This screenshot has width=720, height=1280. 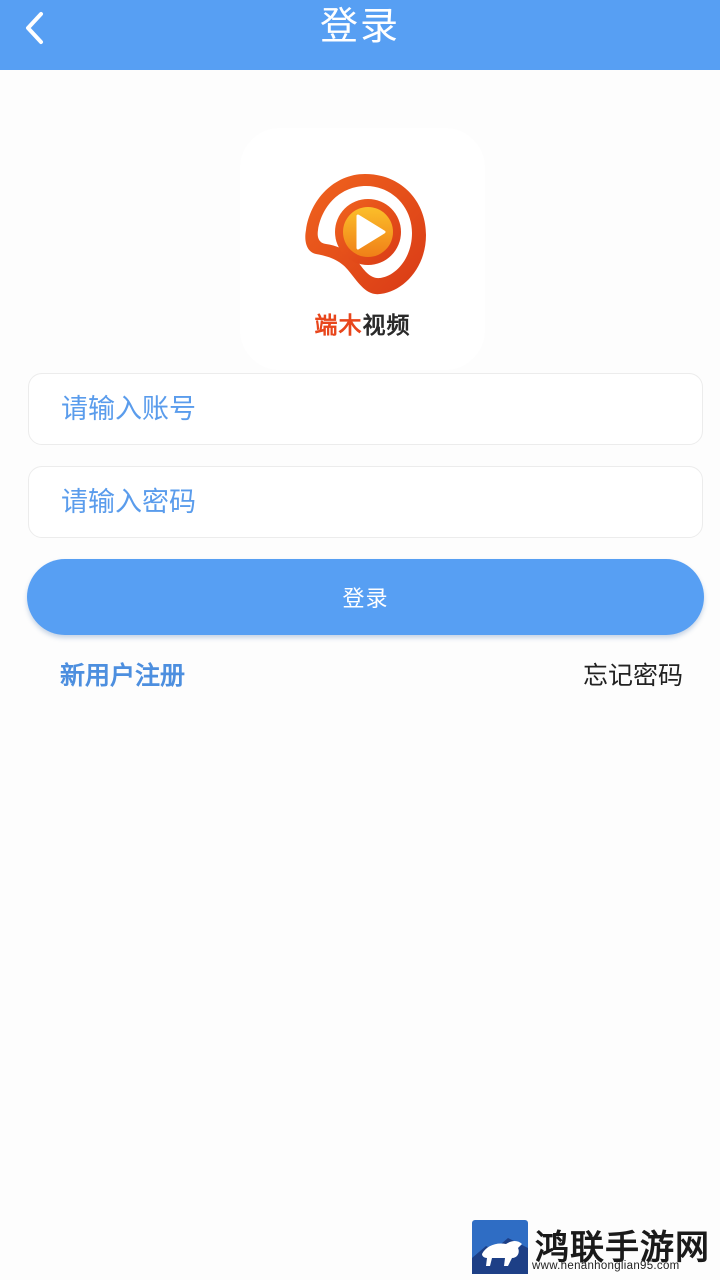 I want to click on account-field, so click(x=365, y=409).